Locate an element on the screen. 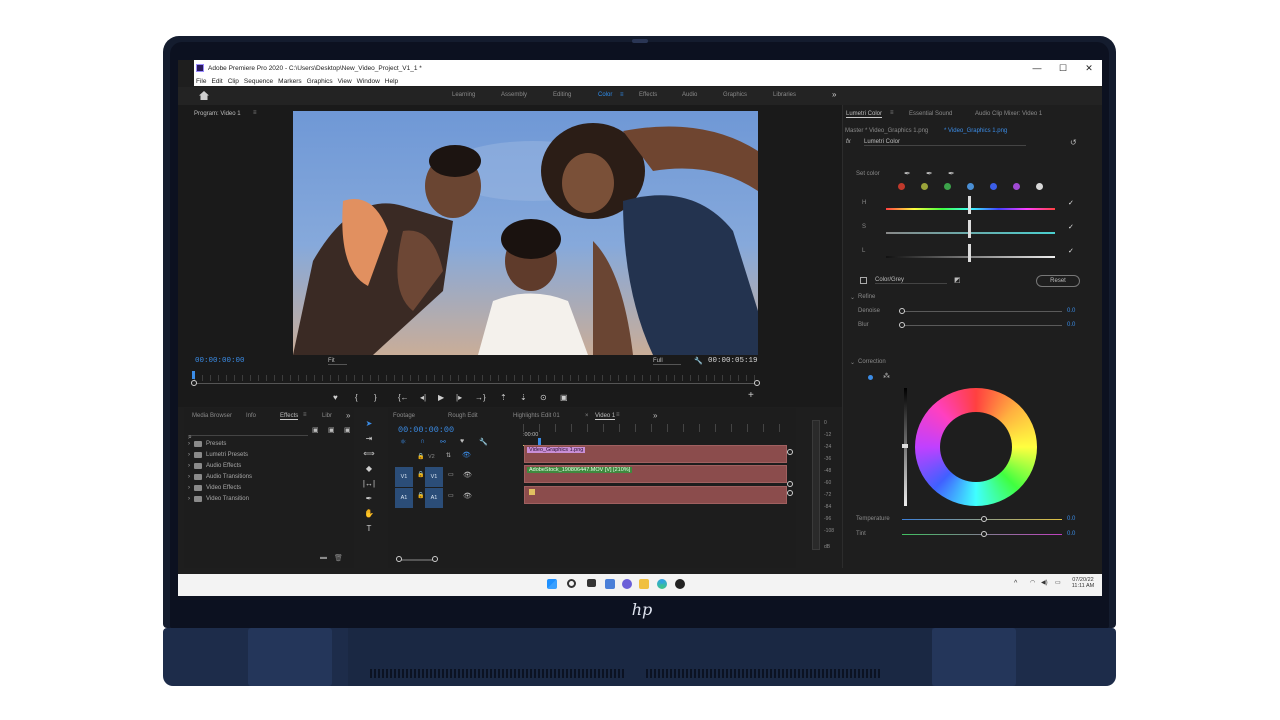 The height and width of the screenshot is (720, 1280). tab-lumetri-color: Lumetri Color is located at coordinates (864, 114).